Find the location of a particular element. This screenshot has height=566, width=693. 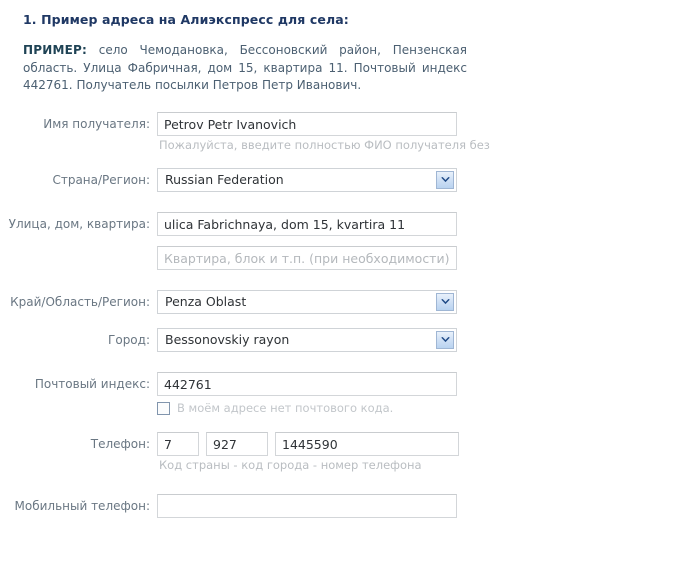

phone-input-group is located at coordinates (425, 444).